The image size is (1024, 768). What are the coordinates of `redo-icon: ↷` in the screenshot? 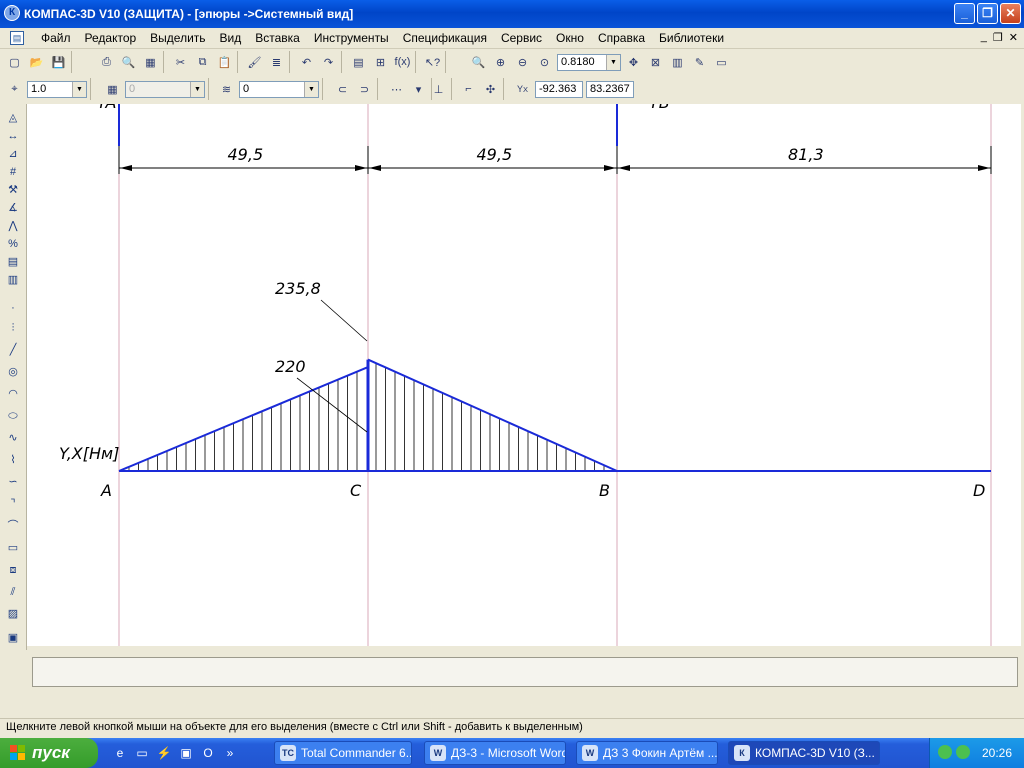 It's located at (328, 62).